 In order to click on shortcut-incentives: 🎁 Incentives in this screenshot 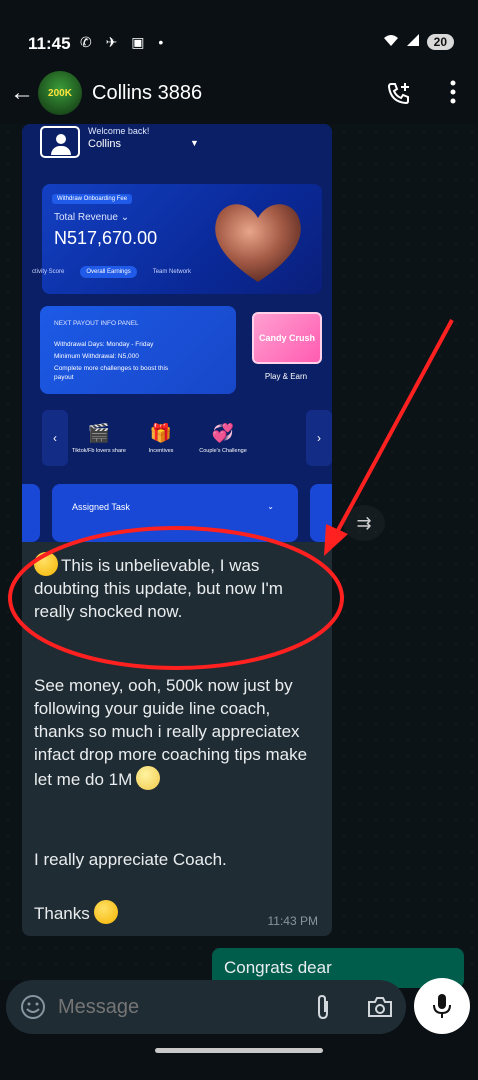, I will do `click(161, 438)`.